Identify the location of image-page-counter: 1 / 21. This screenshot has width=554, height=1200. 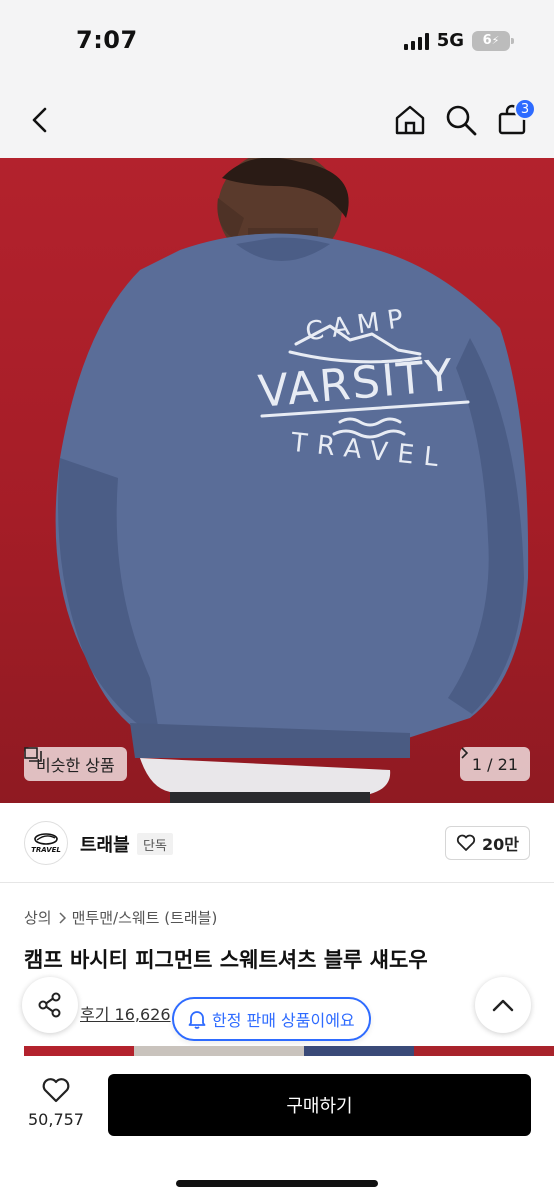
(494, 764).